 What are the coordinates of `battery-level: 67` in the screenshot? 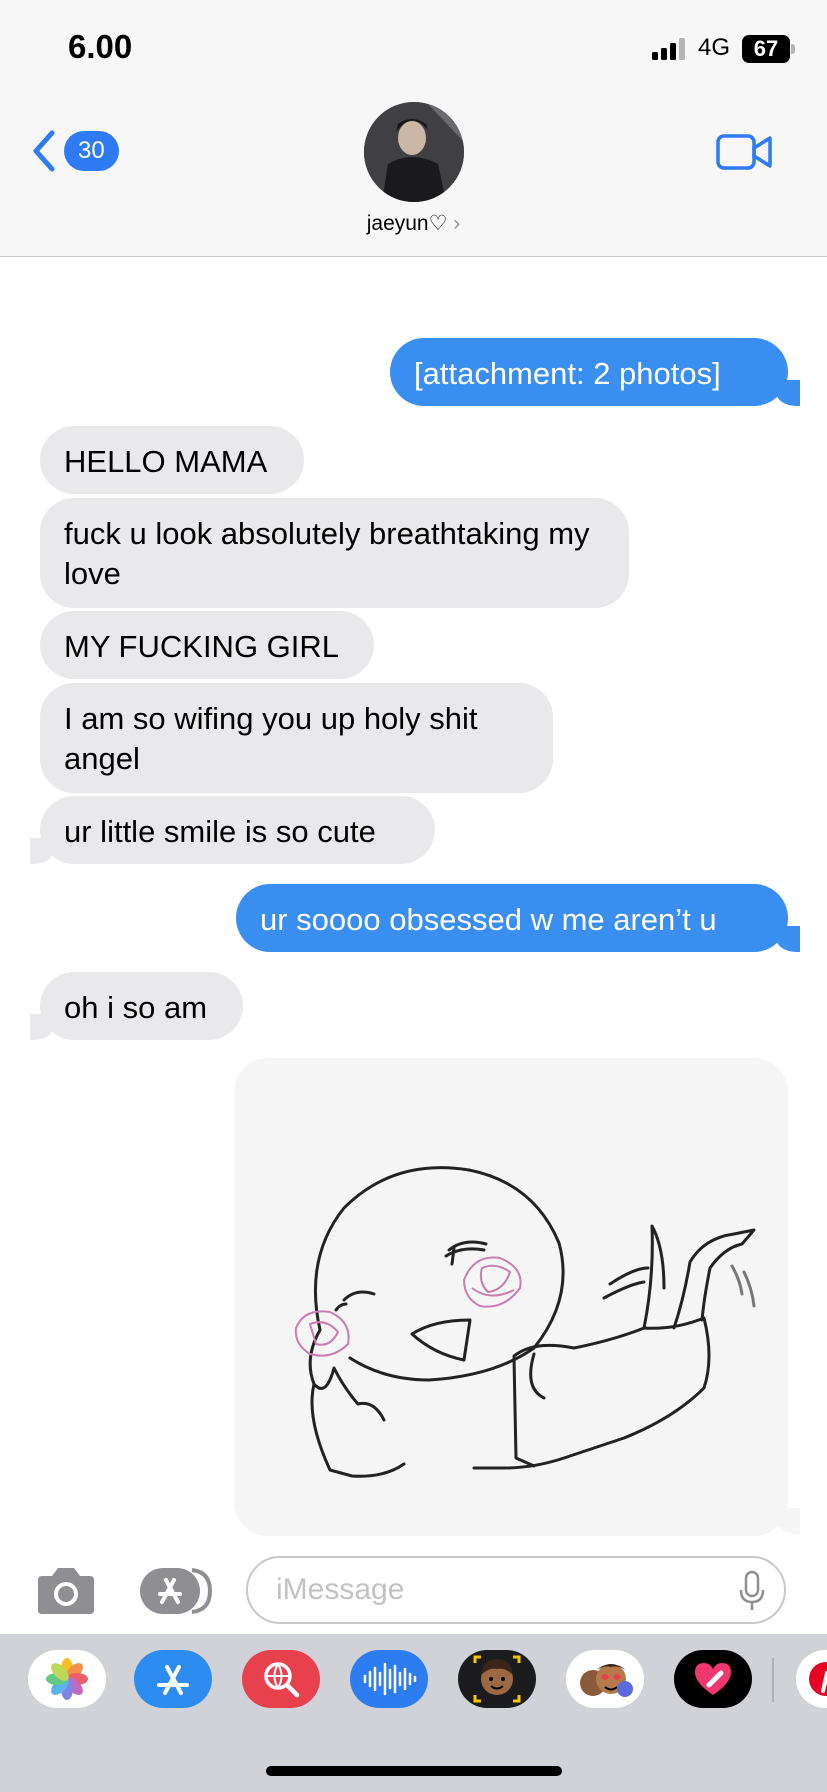 It's located at (766, 49).